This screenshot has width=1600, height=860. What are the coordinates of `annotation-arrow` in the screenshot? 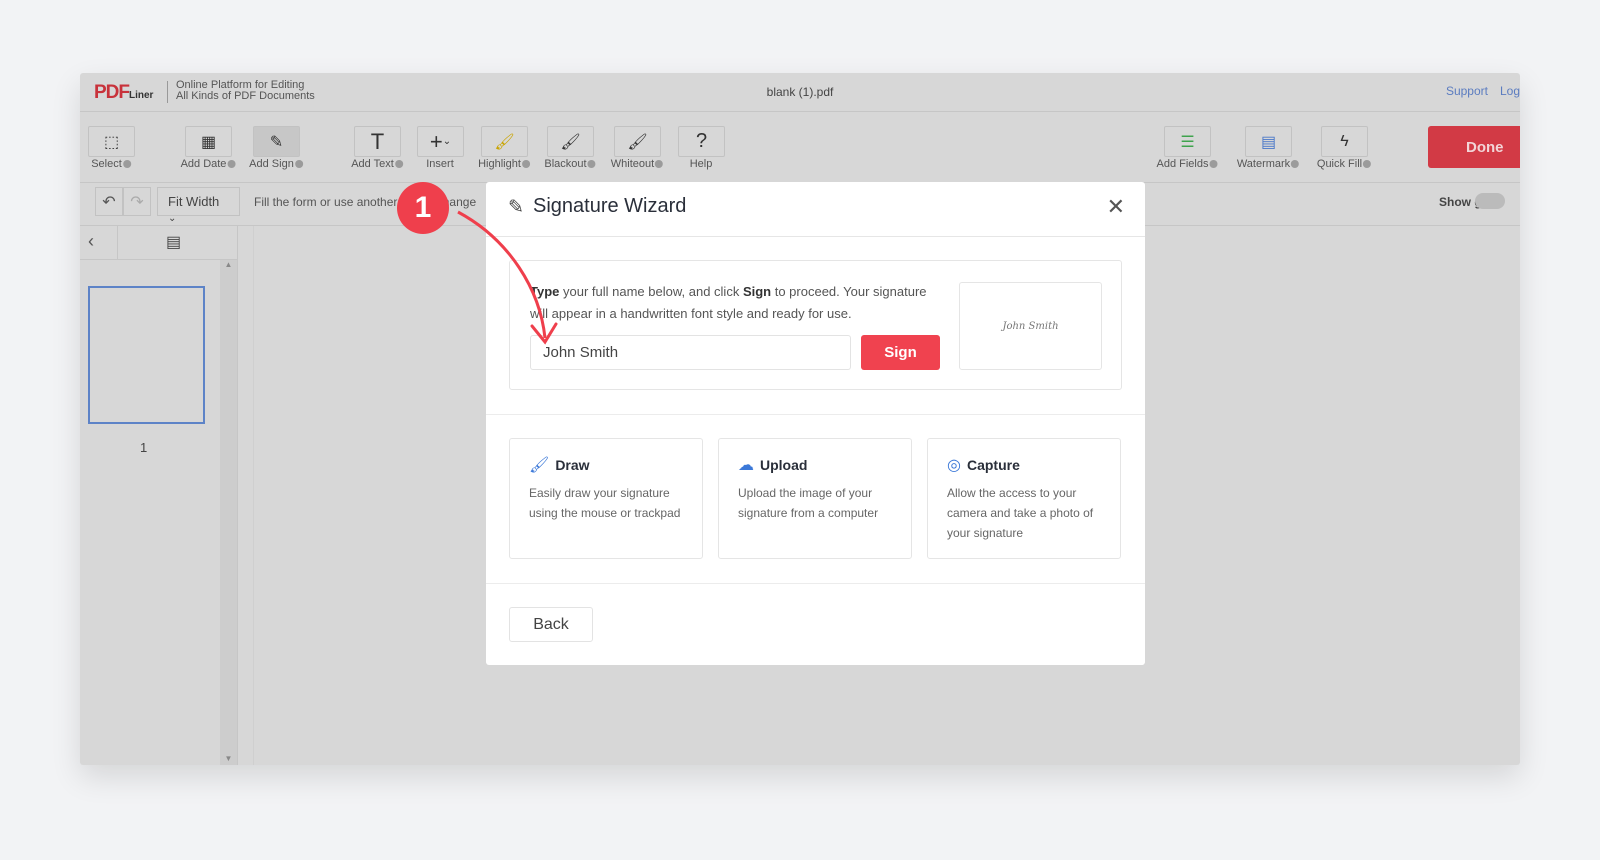 It's located at (507, 277).